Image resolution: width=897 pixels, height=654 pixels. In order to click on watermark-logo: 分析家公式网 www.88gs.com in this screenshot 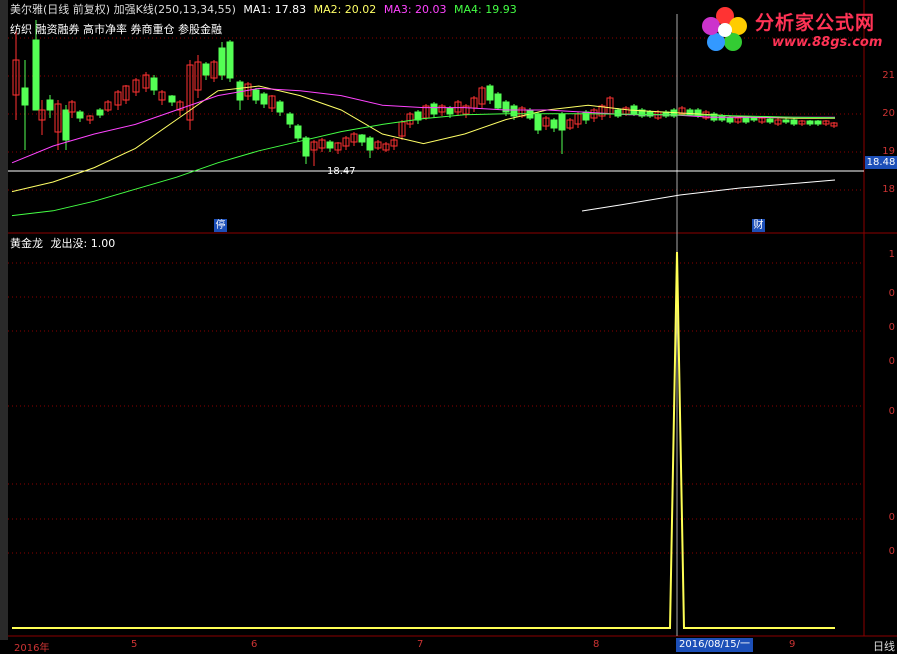, I will do `click(797, 30)`.